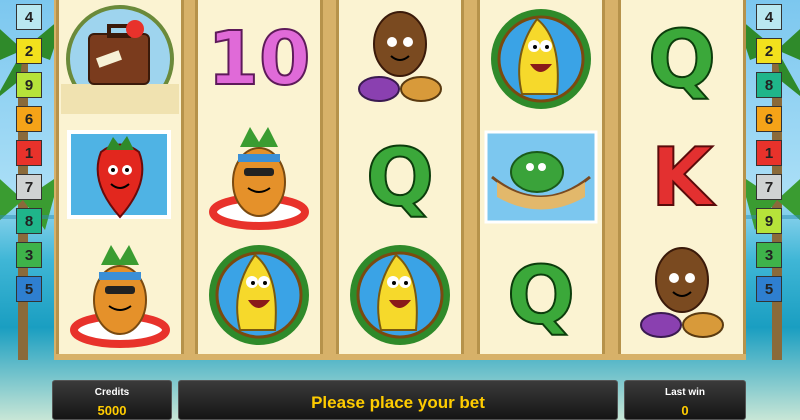  I want to click on reel-4: Q, so click(541, 177).